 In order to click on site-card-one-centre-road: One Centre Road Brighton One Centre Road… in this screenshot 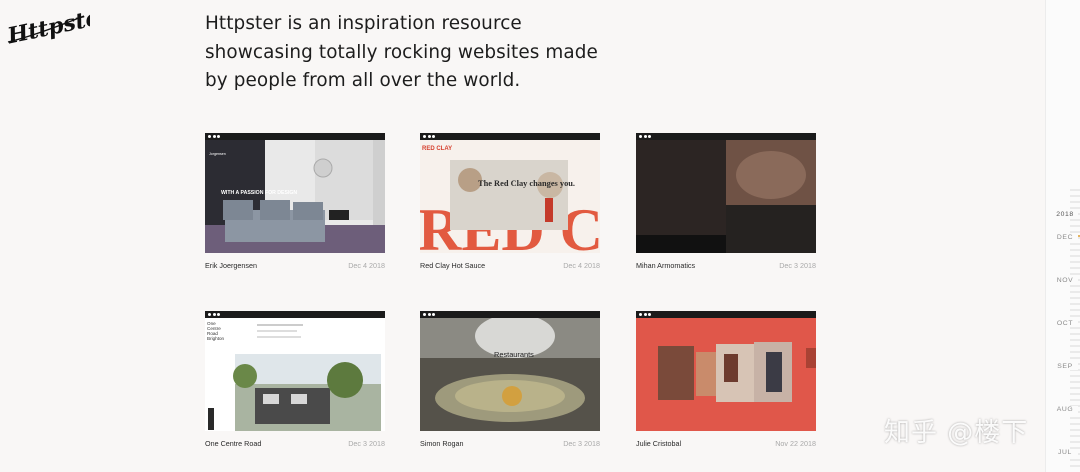, I will do `click(295, 382)`.